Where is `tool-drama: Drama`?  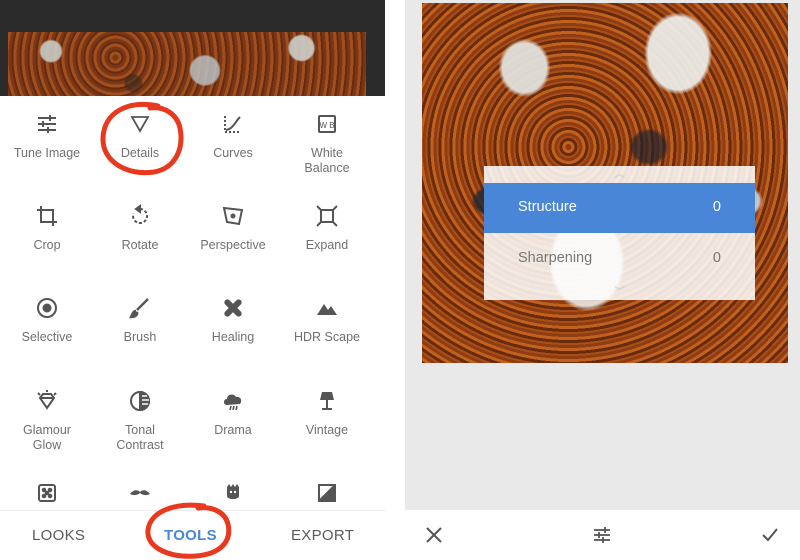 tool-drama: Drama is located at coordinates (233, 412).